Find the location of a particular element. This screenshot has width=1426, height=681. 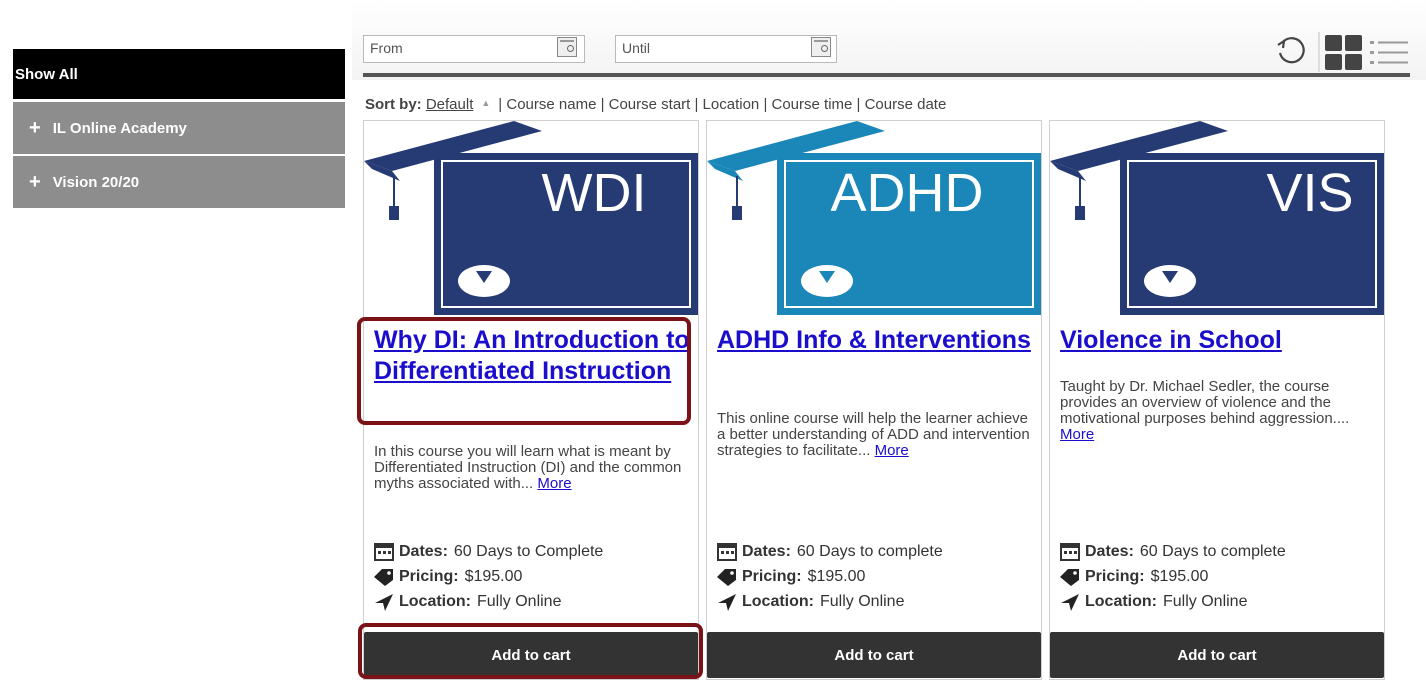

until-date-placeholder: Until is located at coordinates (636, 48).